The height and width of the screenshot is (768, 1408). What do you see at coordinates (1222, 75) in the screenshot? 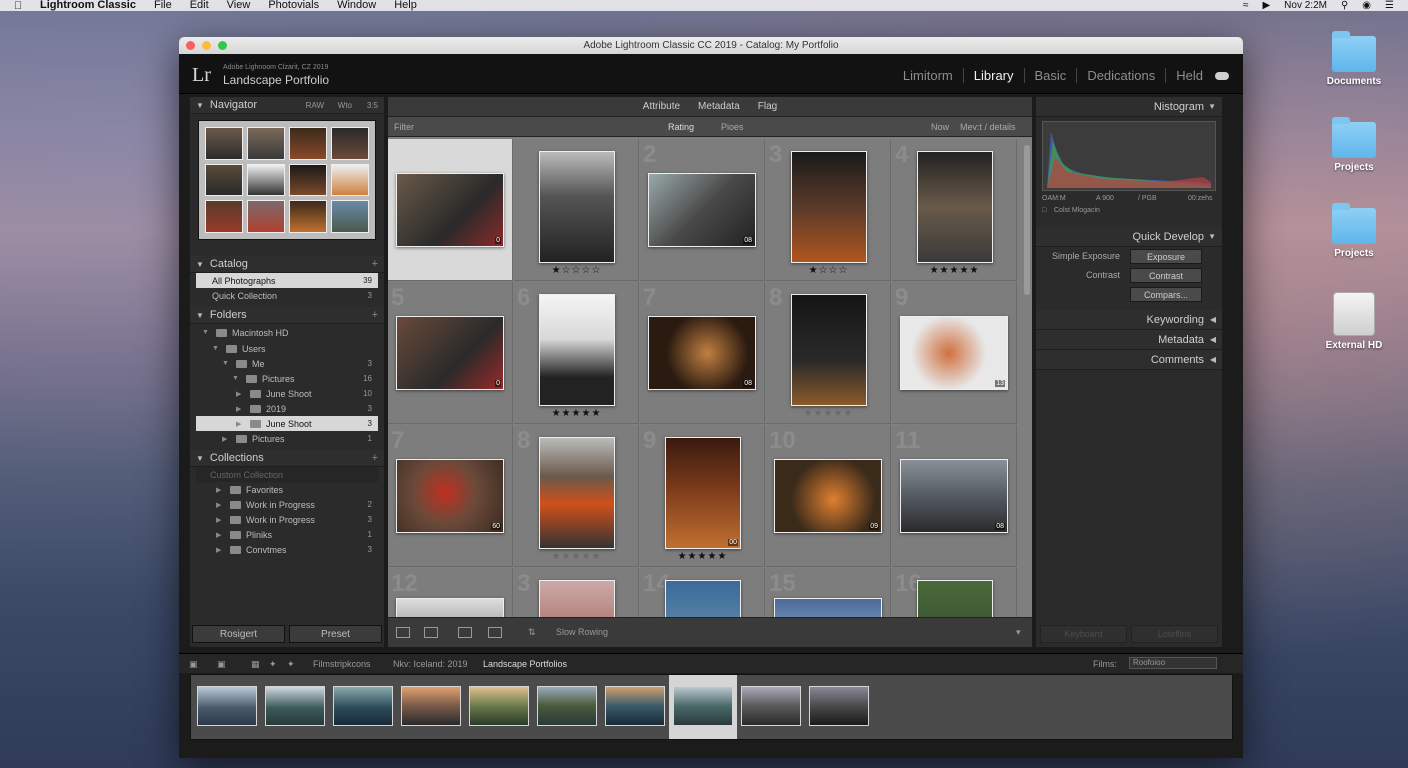
I see `cloud-sync-icon` at bounding box center [1222, 75].